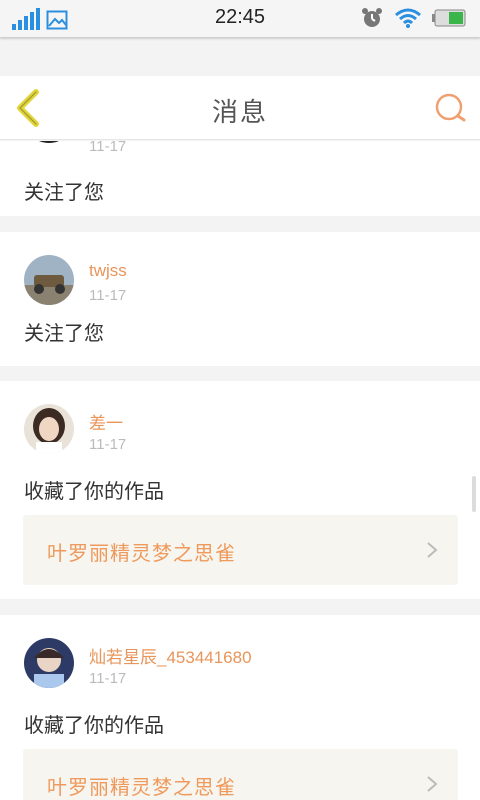 The image size is (480, 800). I want to click on scrollbar, so click(474, 494).